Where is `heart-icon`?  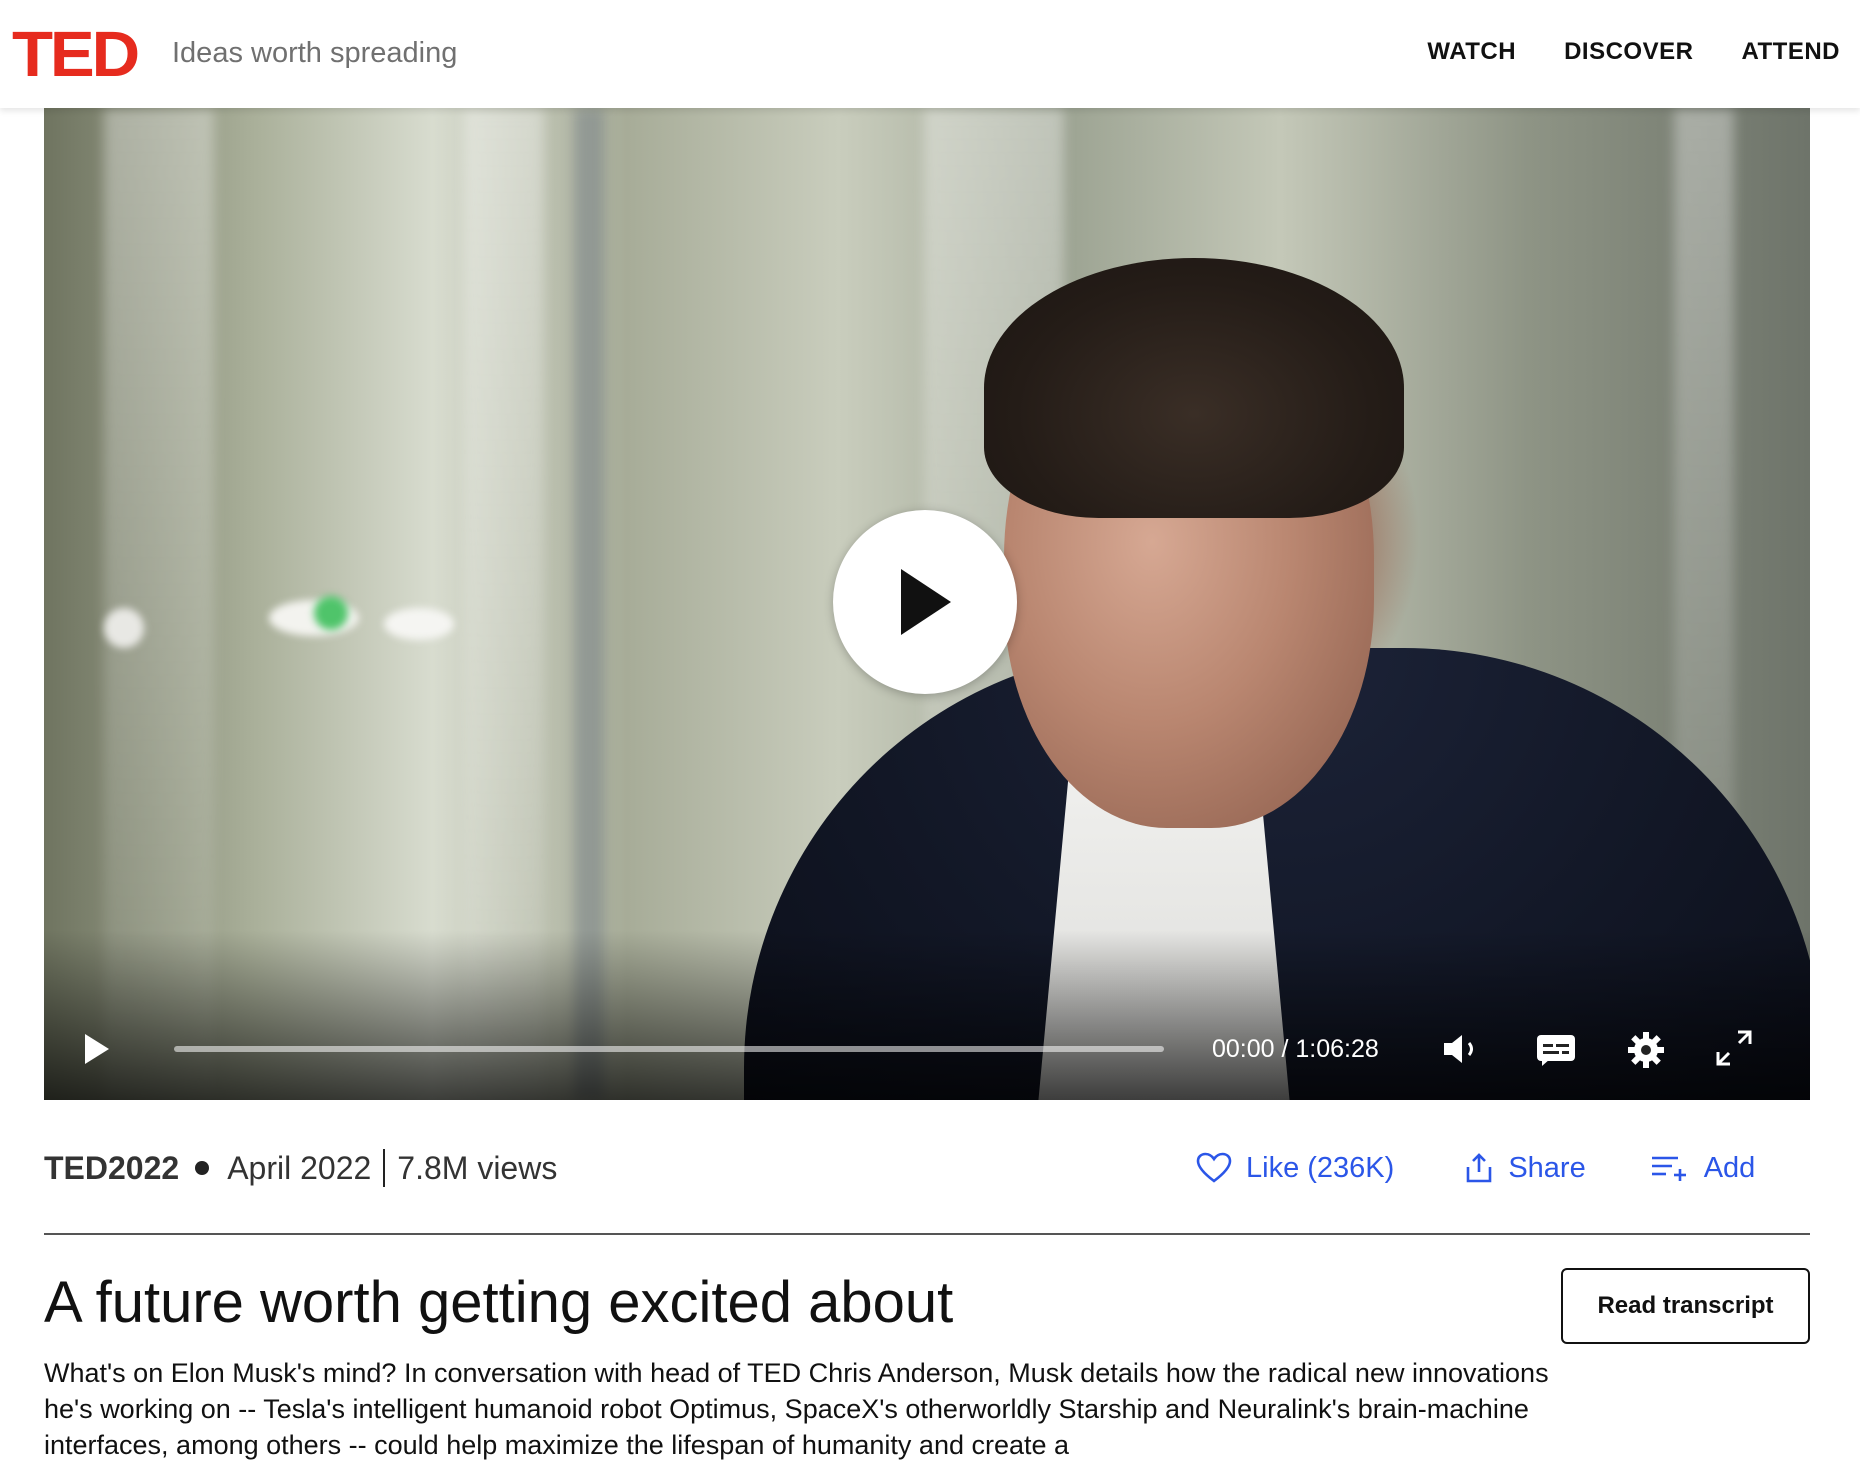 heart-icon is located at coordinates (1214, 1167).